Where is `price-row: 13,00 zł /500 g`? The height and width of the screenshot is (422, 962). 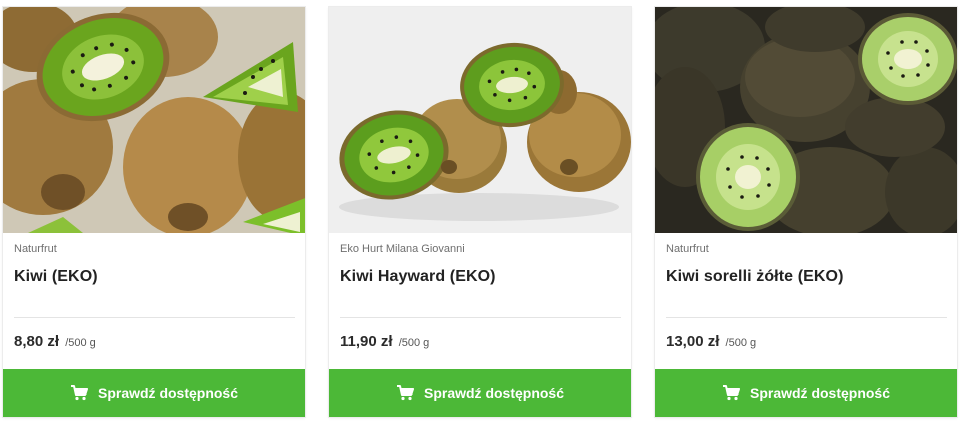 price-row: 13,00 zł /500 g is located at coordinates (711, 341).